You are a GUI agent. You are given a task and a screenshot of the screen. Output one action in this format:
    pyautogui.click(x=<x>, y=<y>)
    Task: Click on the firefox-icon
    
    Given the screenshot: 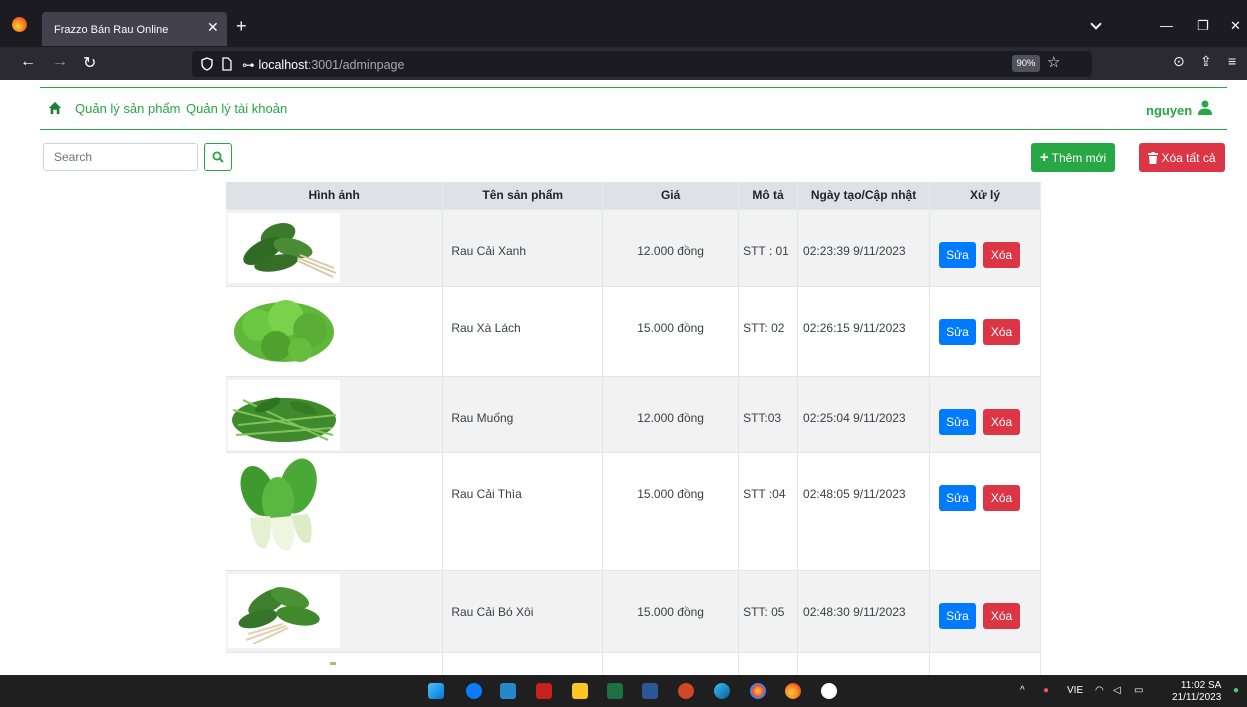 What is the action you would take?
    pyautogui.click(x=19, y=24)
    